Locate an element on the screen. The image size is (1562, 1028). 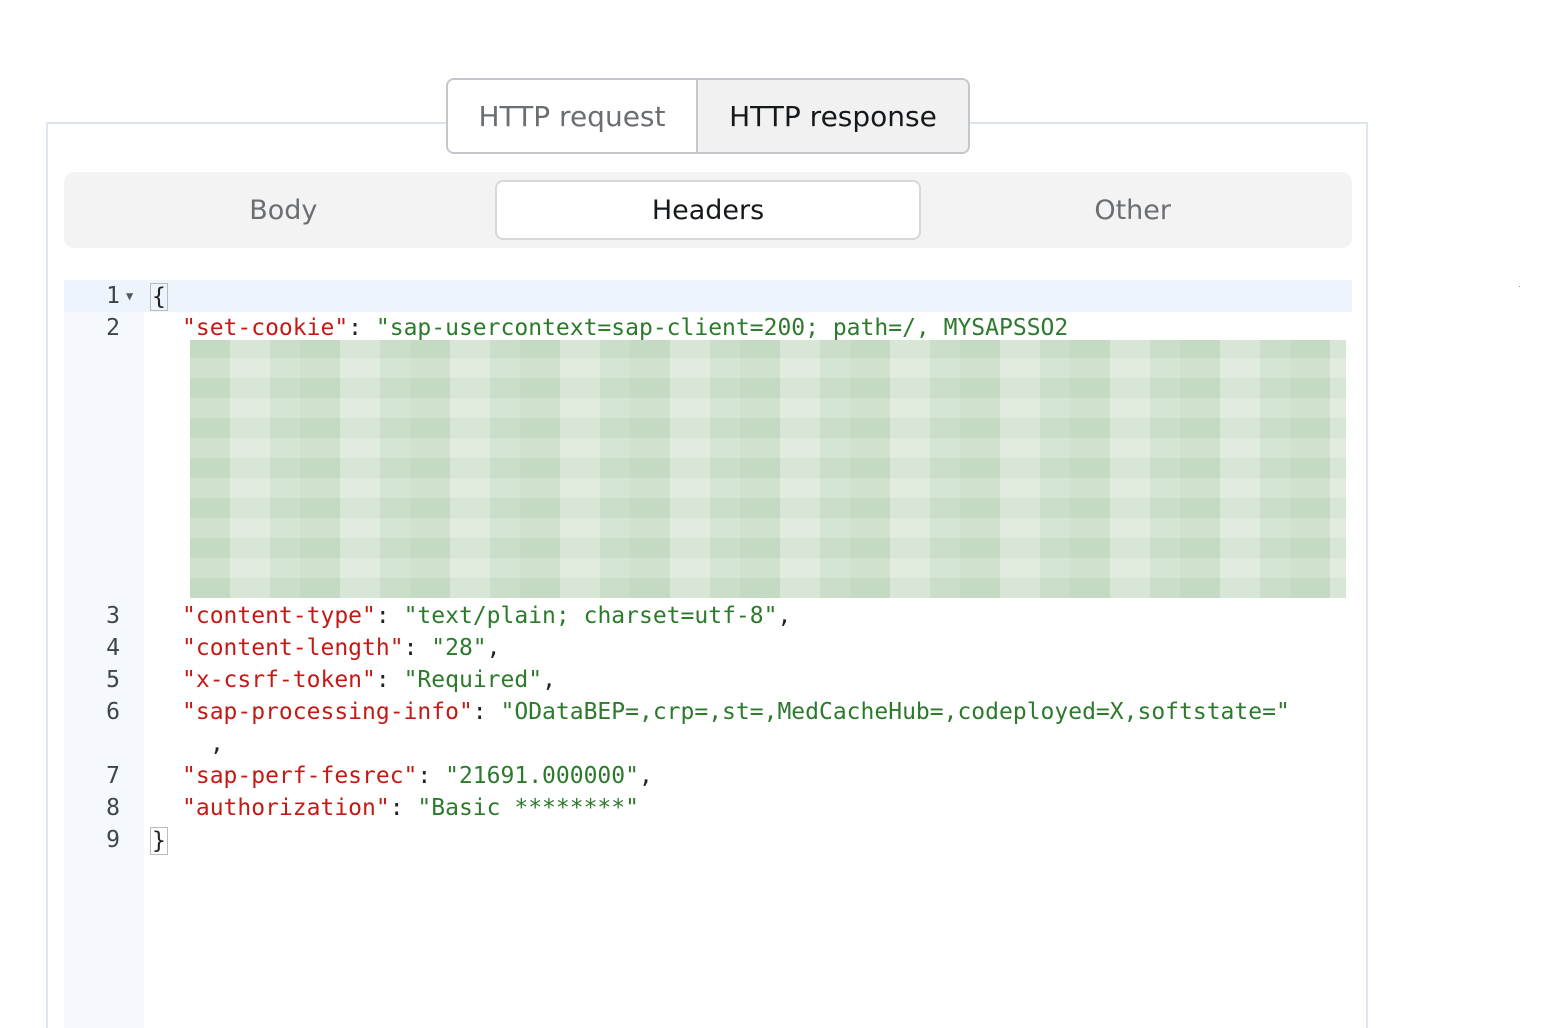
header-value: "28" is located at coordinates (459, 648).